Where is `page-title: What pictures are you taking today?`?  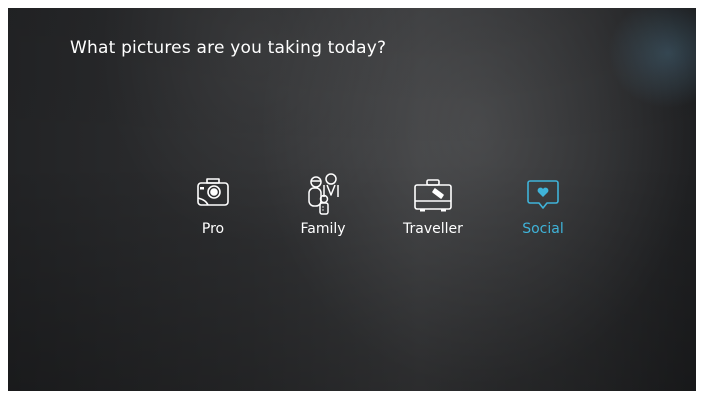
page-title: What pictures are you taking today? is located at coordinates (228, 48).